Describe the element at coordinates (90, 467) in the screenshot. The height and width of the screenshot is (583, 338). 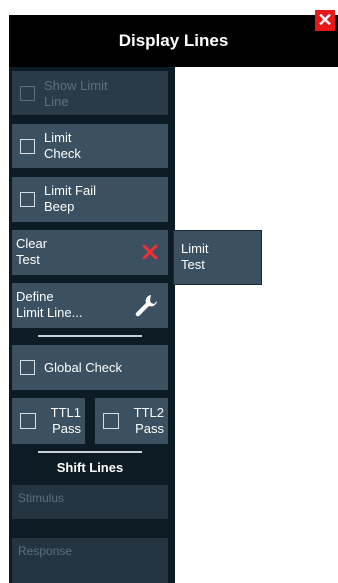
I see `shift-lines-heading: Shift Lines` at that location.